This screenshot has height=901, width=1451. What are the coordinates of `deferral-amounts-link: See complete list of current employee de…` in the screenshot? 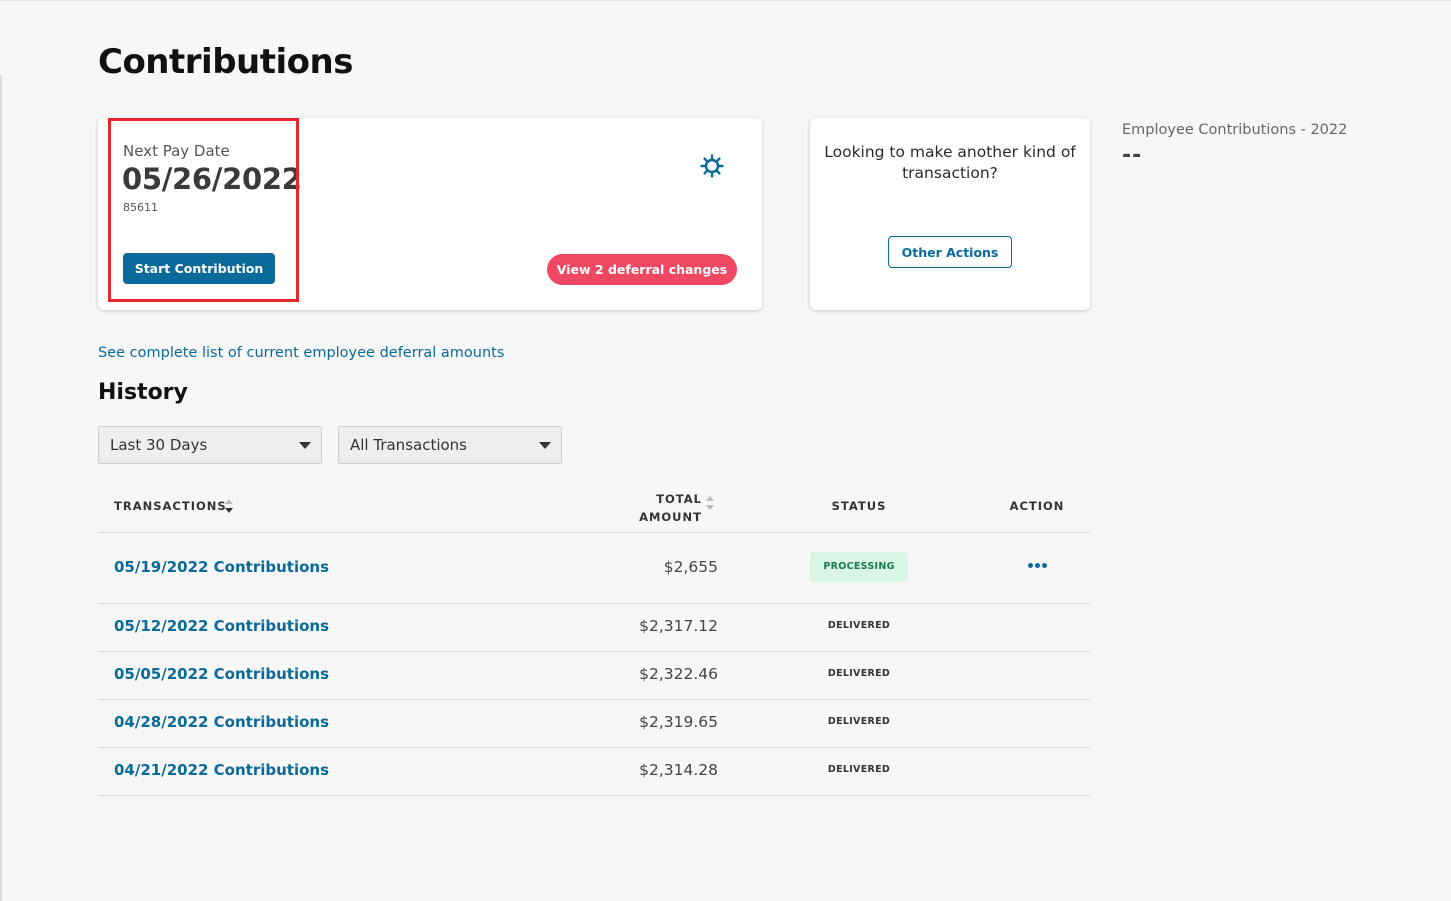 It's located at (301, 353).